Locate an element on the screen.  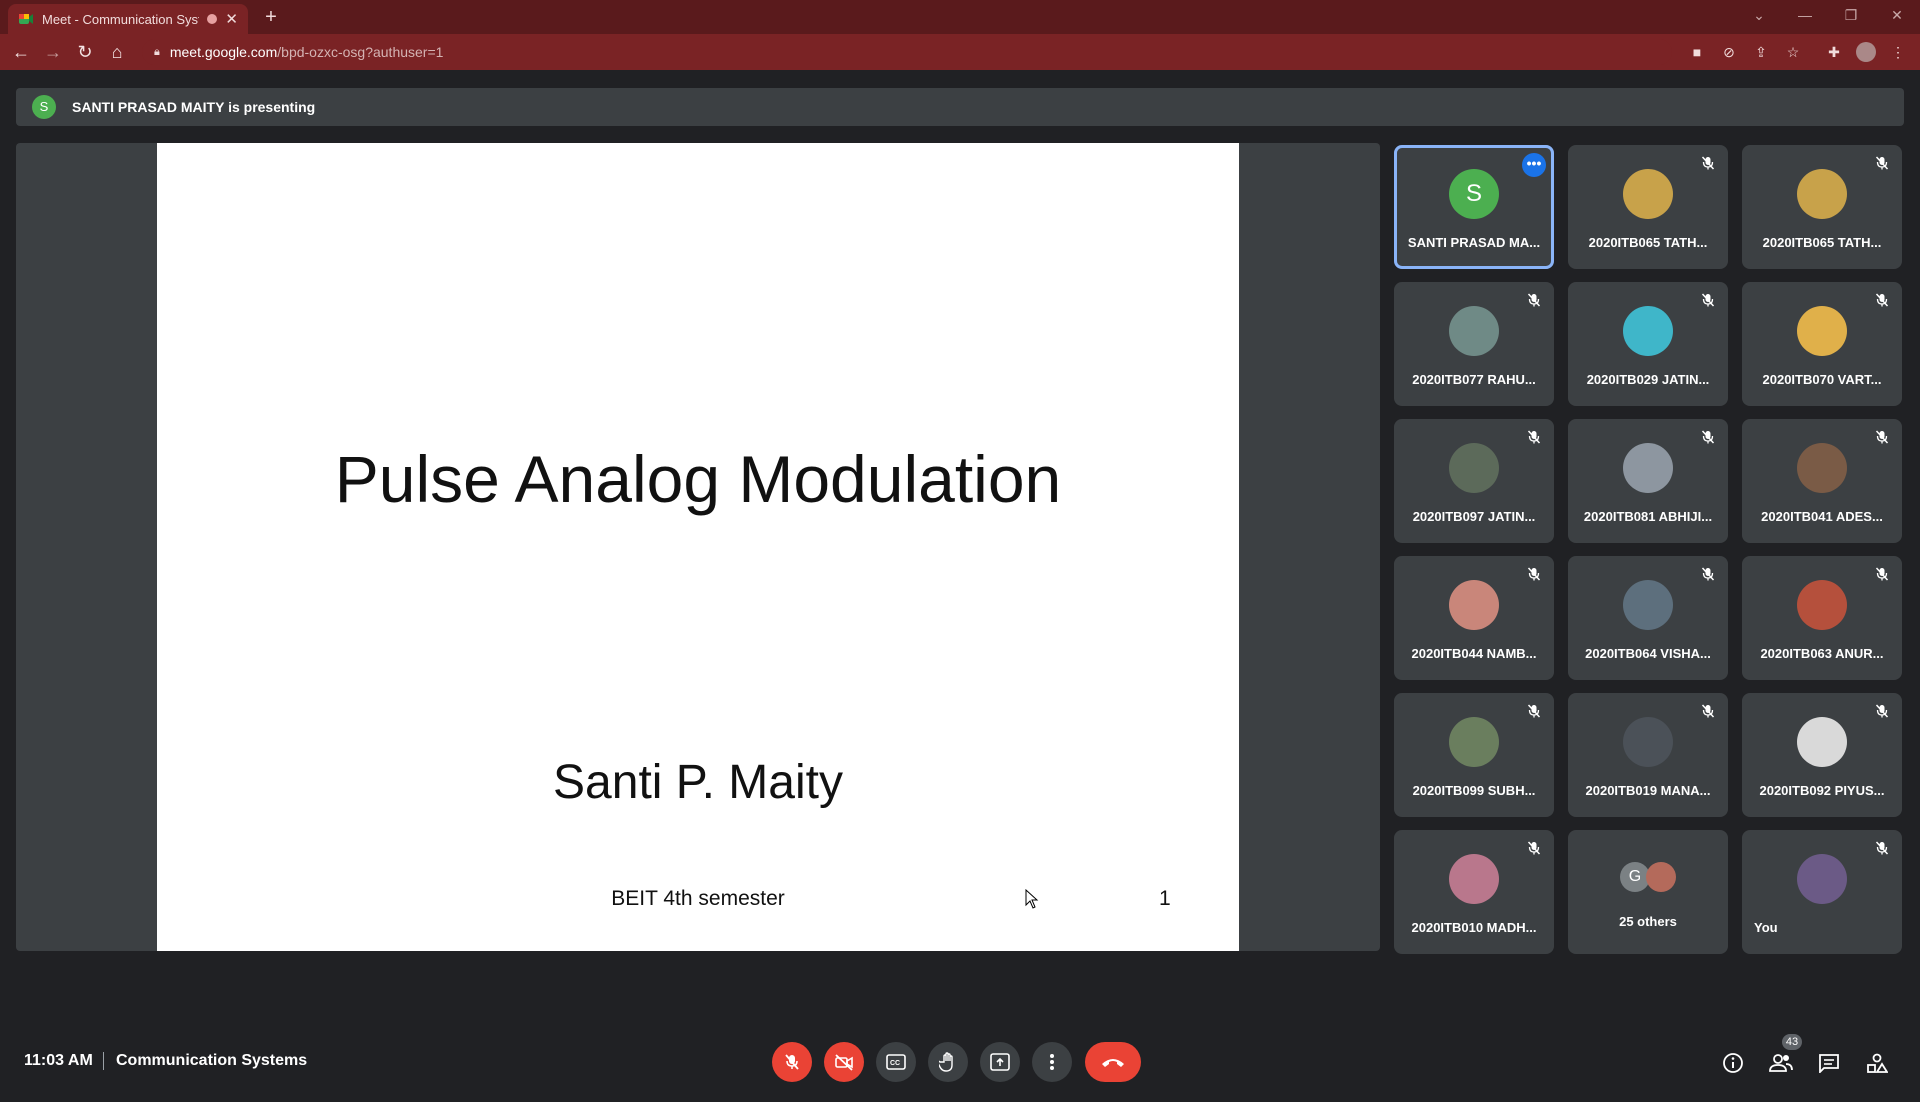
new-tab-button: + is located at coordinates (271, 17).